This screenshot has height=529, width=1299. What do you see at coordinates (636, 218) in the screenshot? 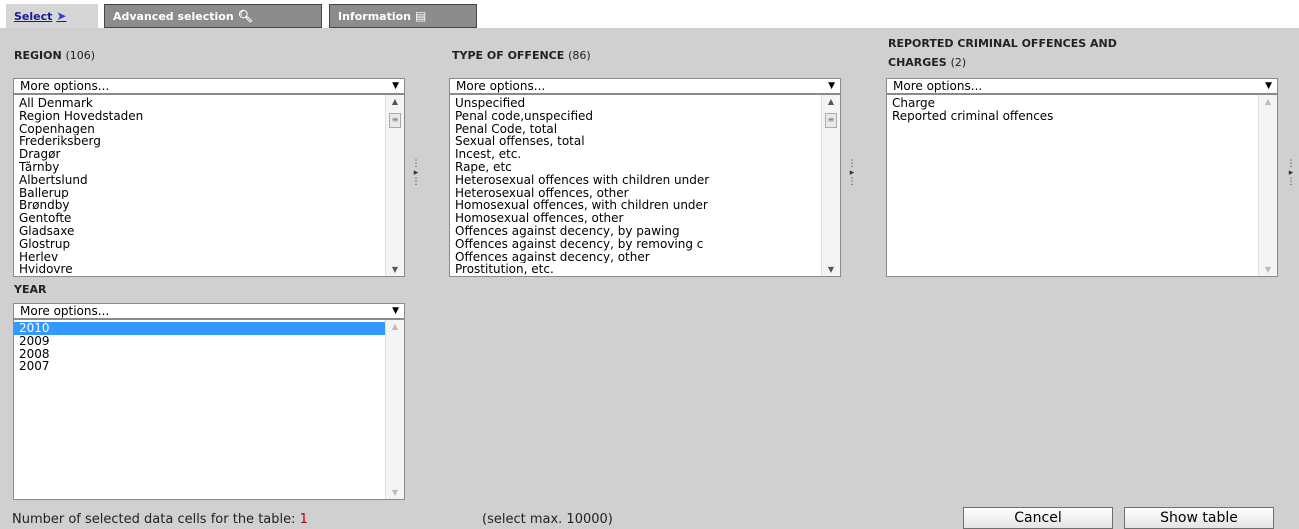
I see `offence-list-item: Homosexual offences, other` at bounding box center [636, 218].